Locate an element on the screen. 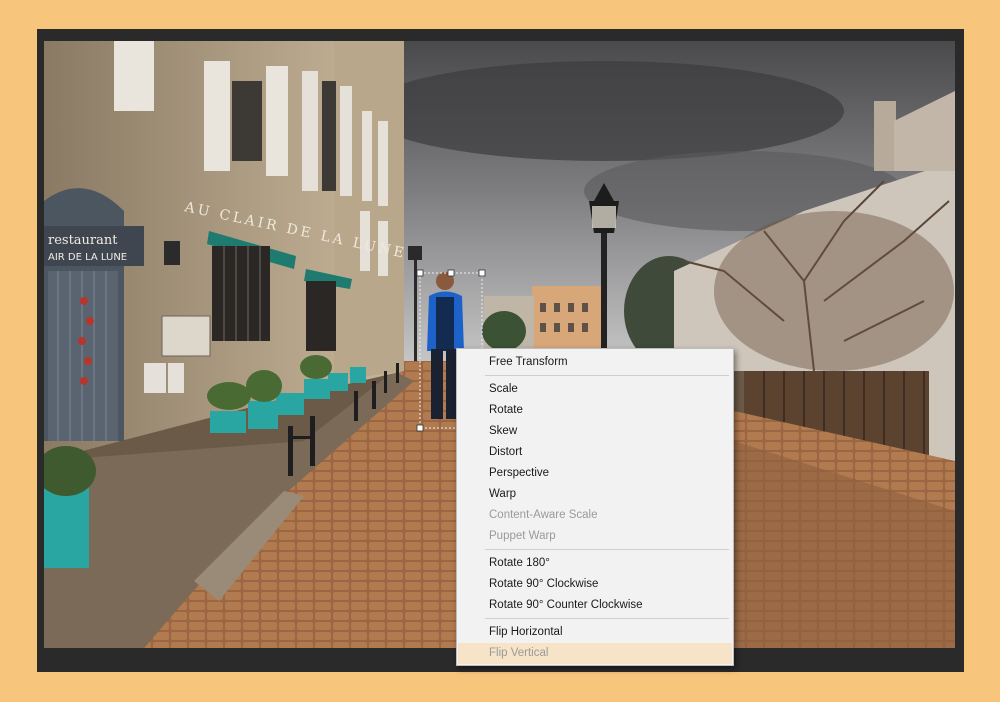 The width and height of the screenshot is (1000, 702). menu-item-scale: Scale is located at coordinates (595, 389).